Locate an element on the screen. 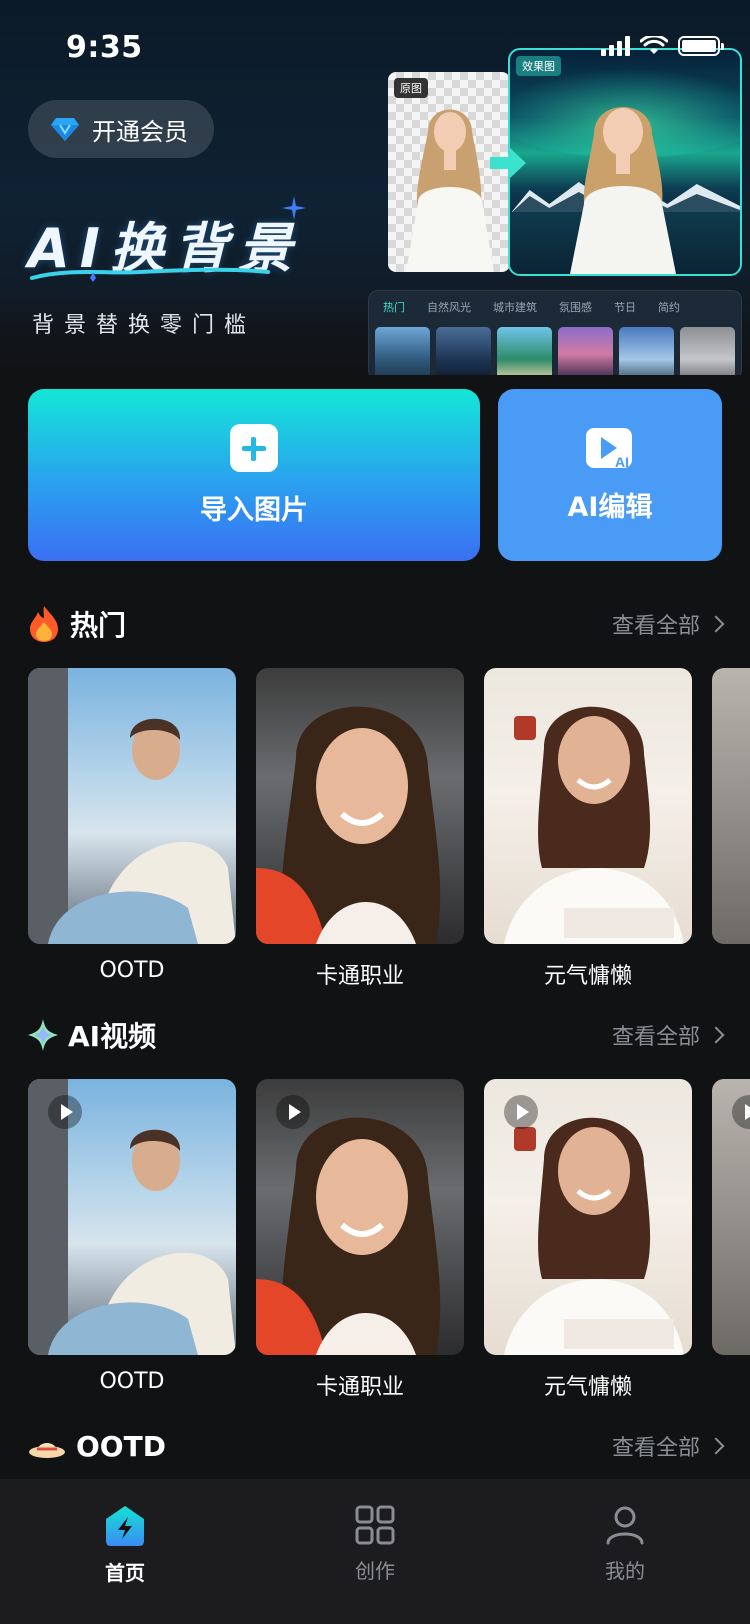 The image size is (750, 1624). video-caption: 元气慵懒 is located at coordinates (587, 1387).